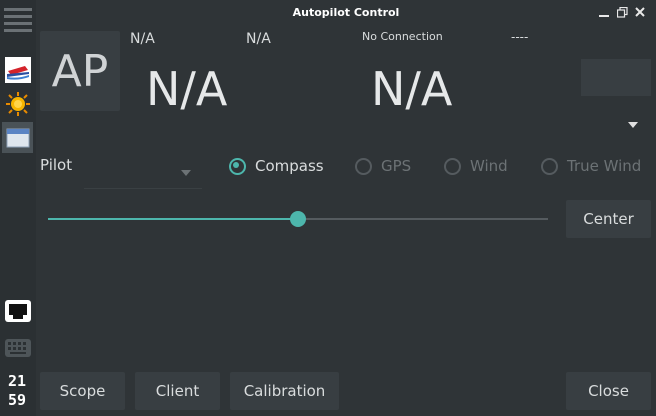 The width and height of the screenshot is (656, 416). What do you see at coordinates (616, 77) in the screenshot?
I see `gain-display` at bounding box center [616, 77].